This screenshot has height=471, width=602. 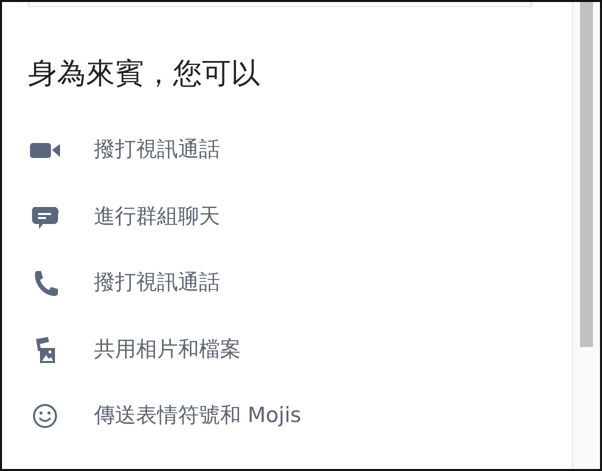 I want to click on video-camera-icon, so click(x=45, y=150).